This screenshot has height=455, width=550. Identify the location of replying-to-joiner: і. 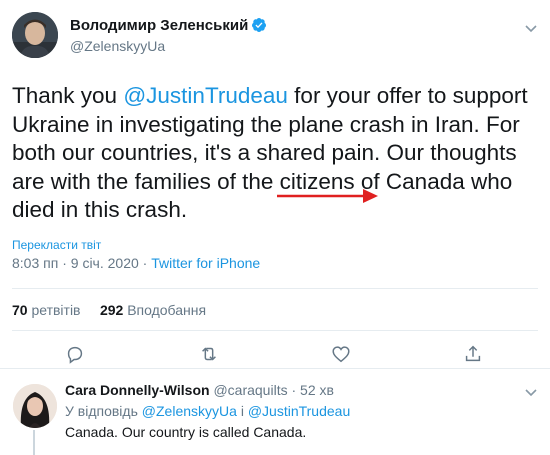
(242, 411).